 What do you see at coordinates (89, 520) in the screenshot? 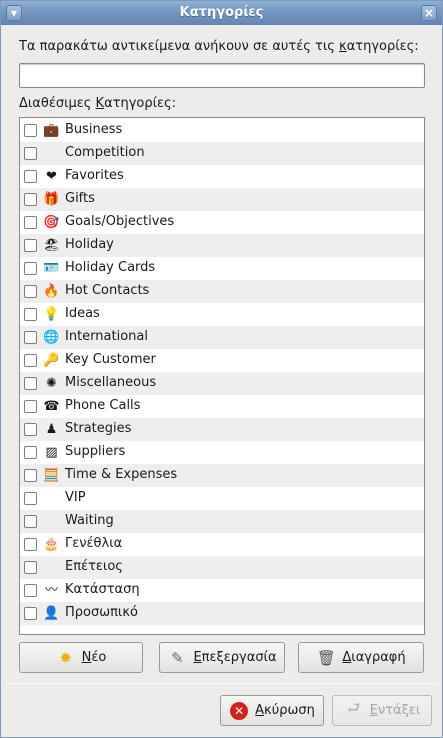
I see `category-label: Waiting` at bounding box center [89, 520].